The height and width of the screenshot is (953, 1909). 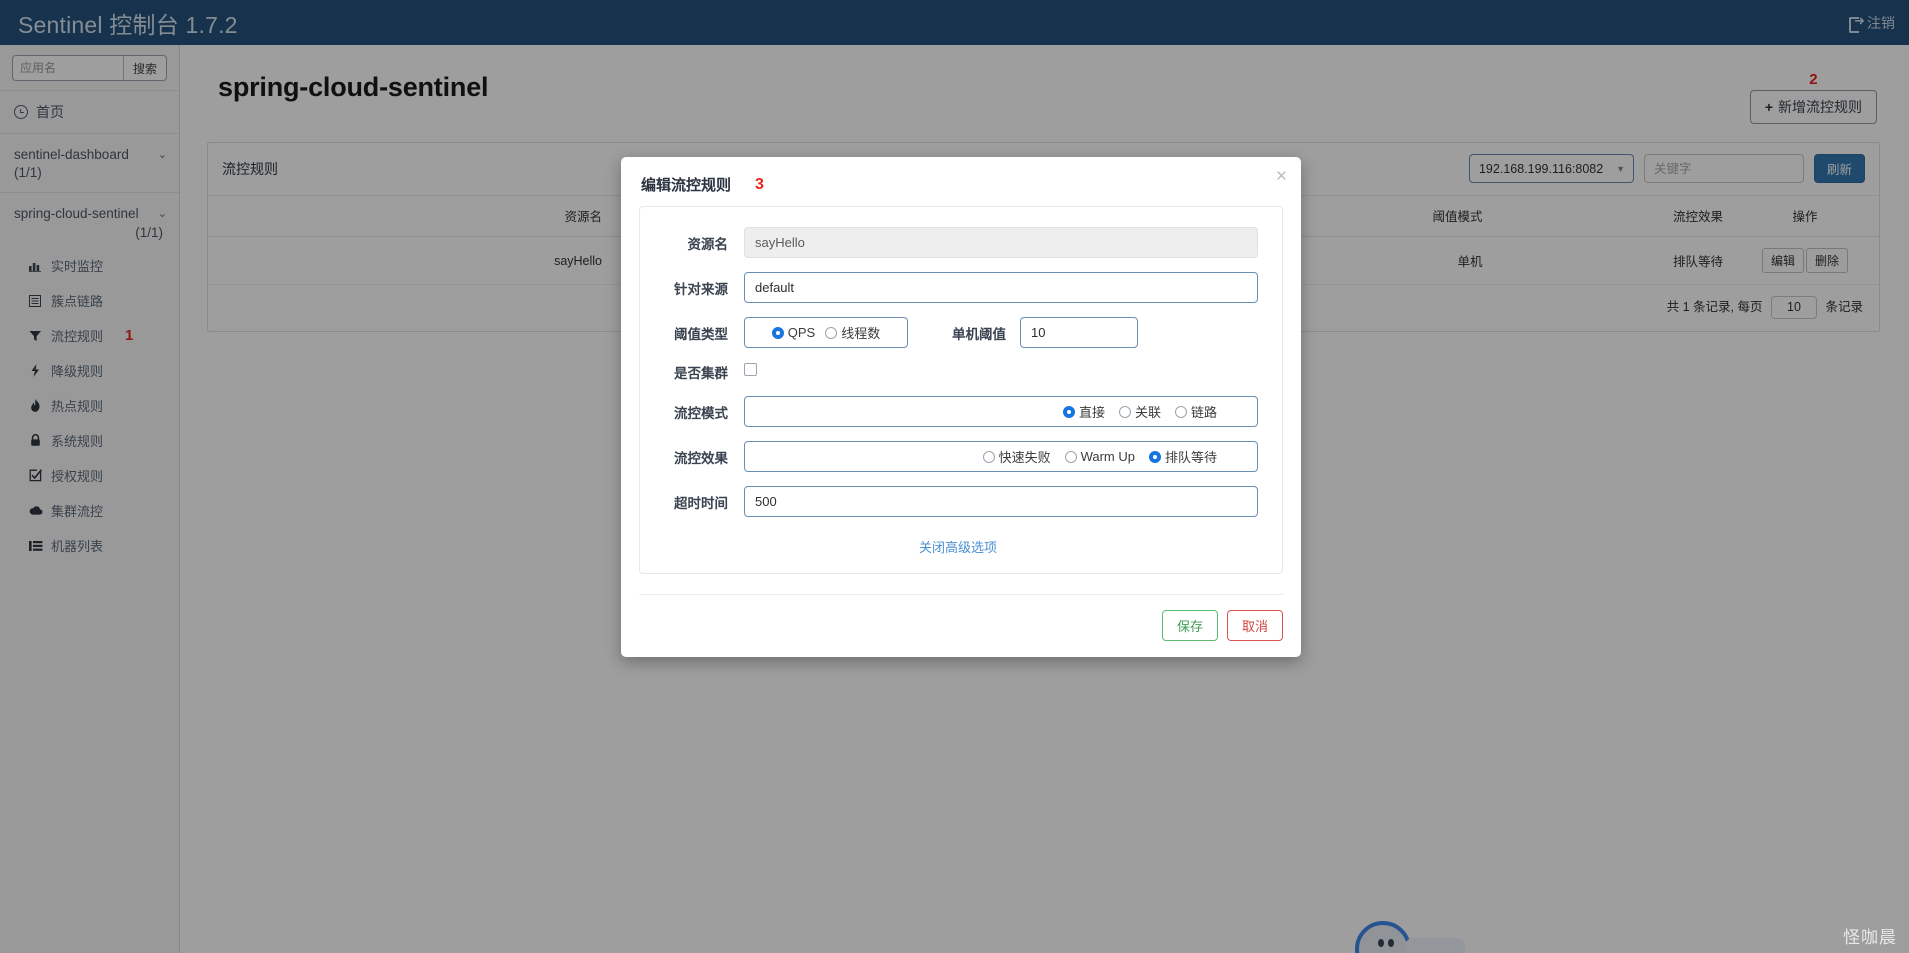 I want to click on control-origin, so click(x=1001, y=287).